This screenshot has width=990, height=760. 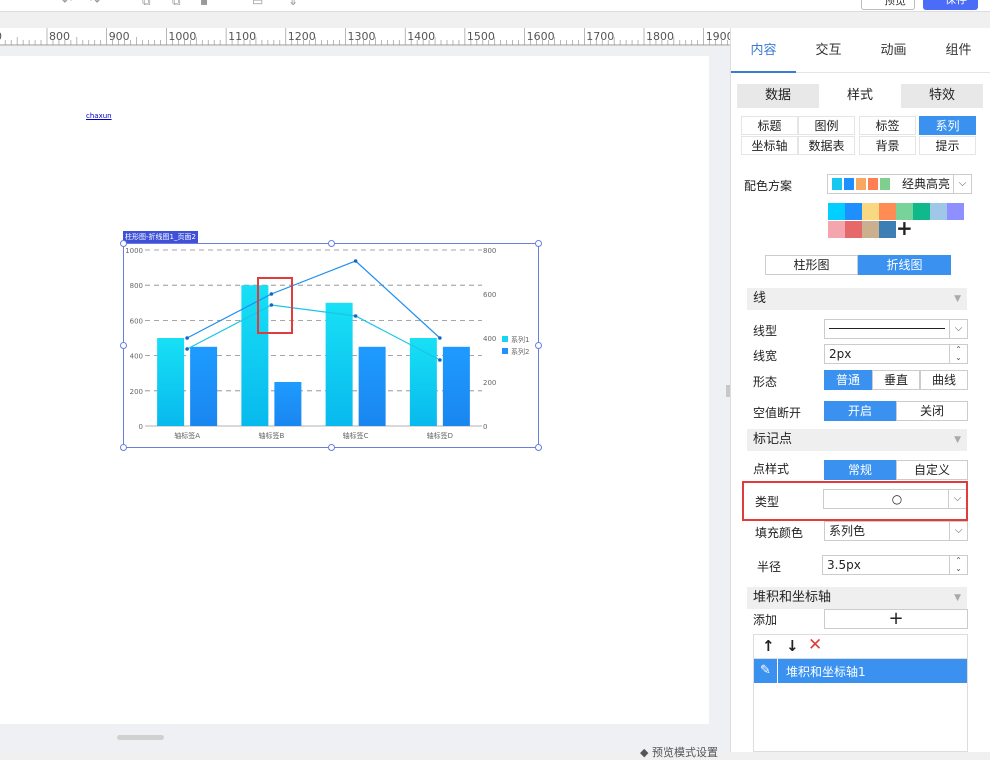 What do you see at coordinates (840, 354) in the screenshot?
I see `line-width-value: 2px` at bounding box center [840, 354].